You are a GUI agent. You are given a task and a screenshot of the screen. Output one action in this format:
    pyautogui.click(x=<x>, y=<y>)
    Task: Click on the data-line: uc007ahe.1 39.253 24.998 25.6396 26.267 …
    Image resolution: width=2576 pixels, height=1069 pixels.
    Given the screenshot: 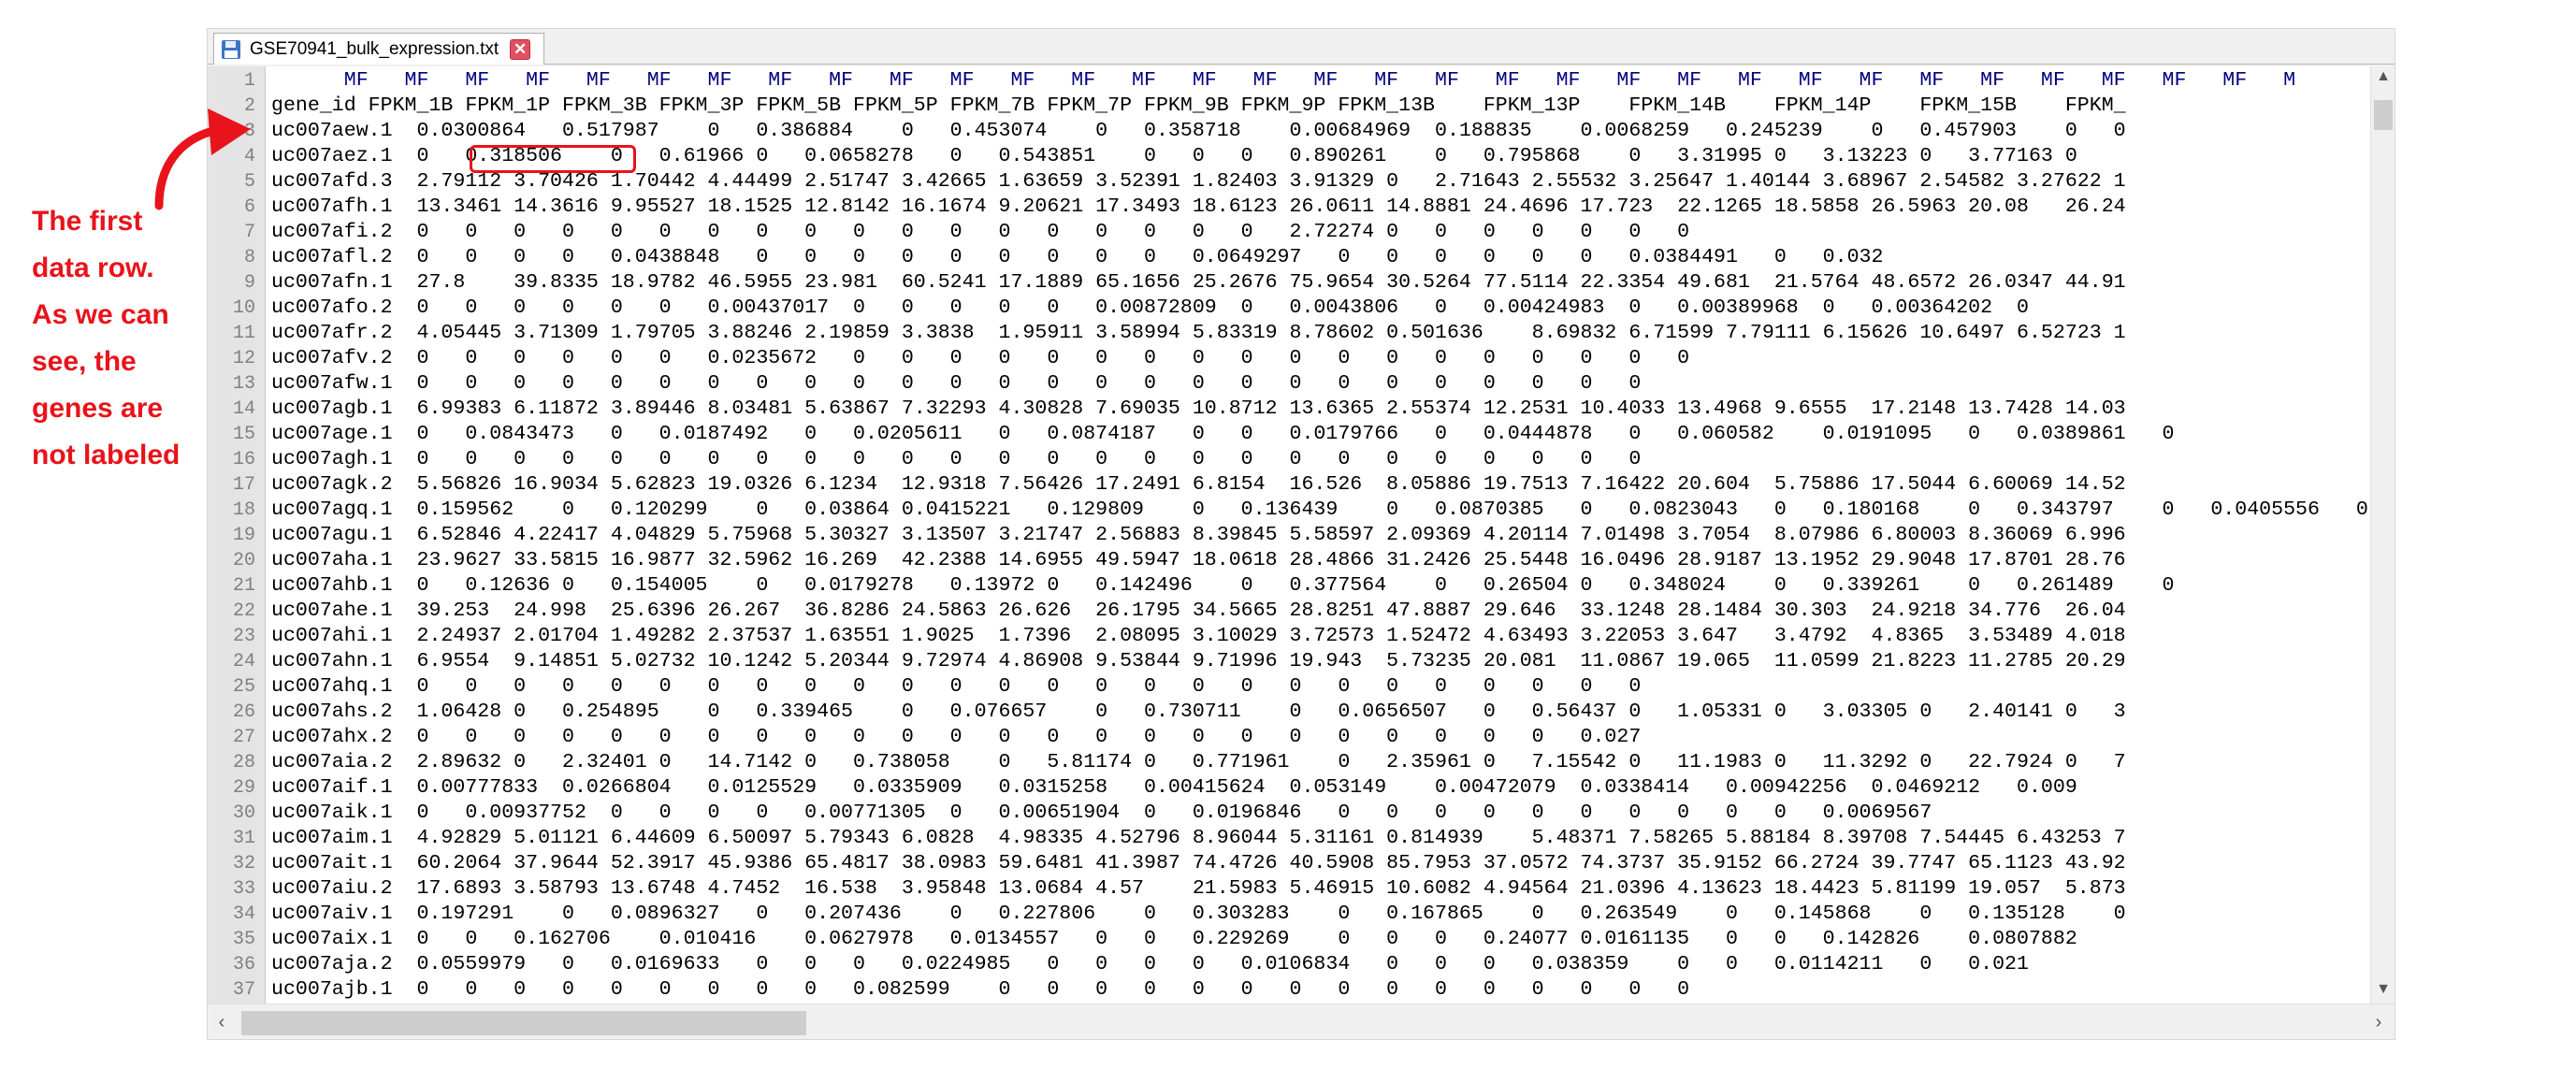 What is the action you would take?
    pyautogui.click(x=1198, y=611)
    